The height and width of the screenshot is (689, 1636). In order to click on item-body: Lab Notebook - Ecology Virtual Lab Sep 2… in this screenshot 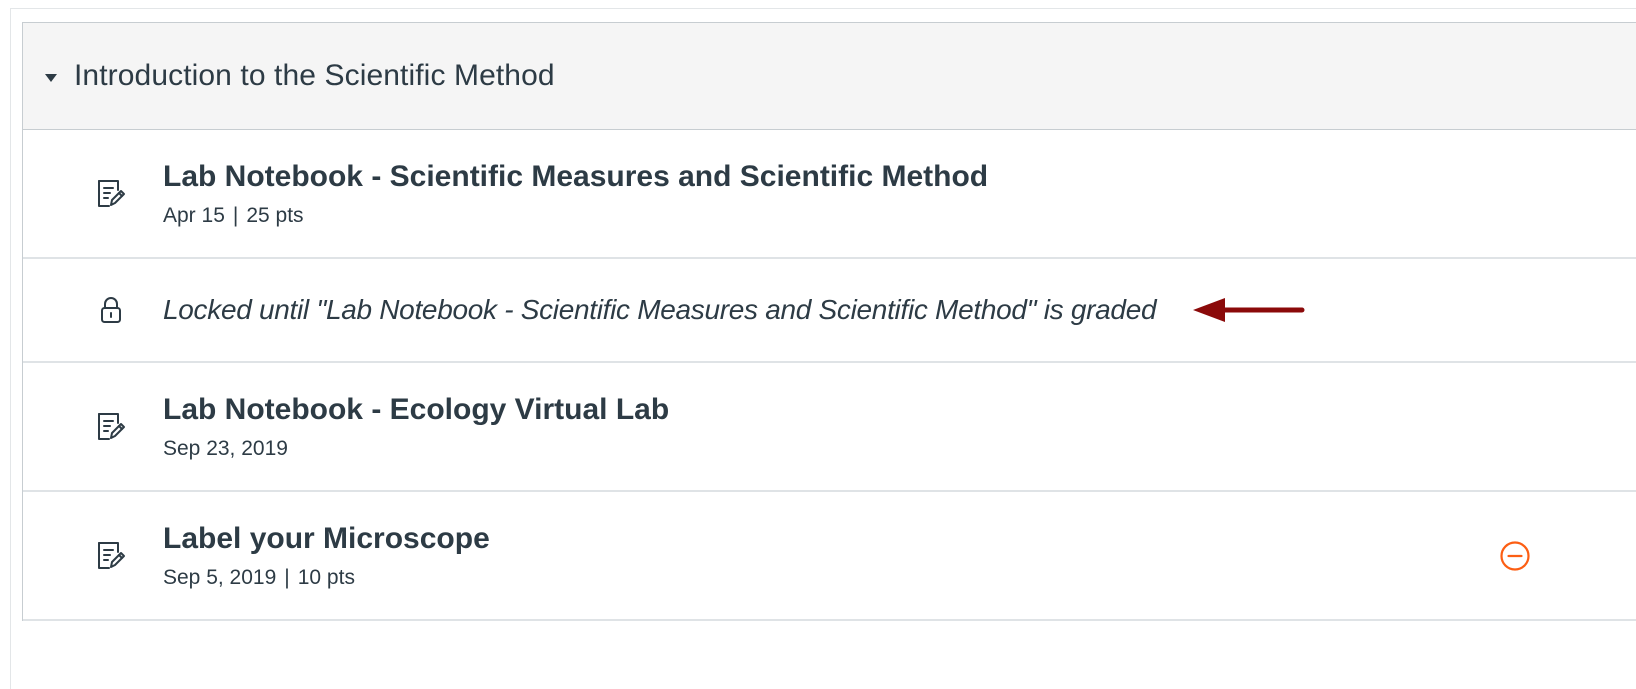, I will do `click(416, 427)`.